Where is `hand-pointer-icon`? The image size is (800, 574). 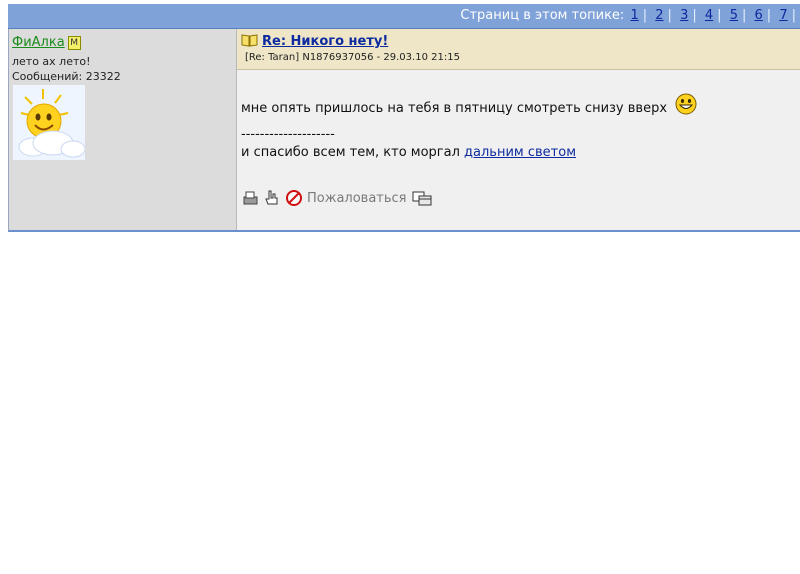 hand-pointer-icon is located at coordinates (272, 198).